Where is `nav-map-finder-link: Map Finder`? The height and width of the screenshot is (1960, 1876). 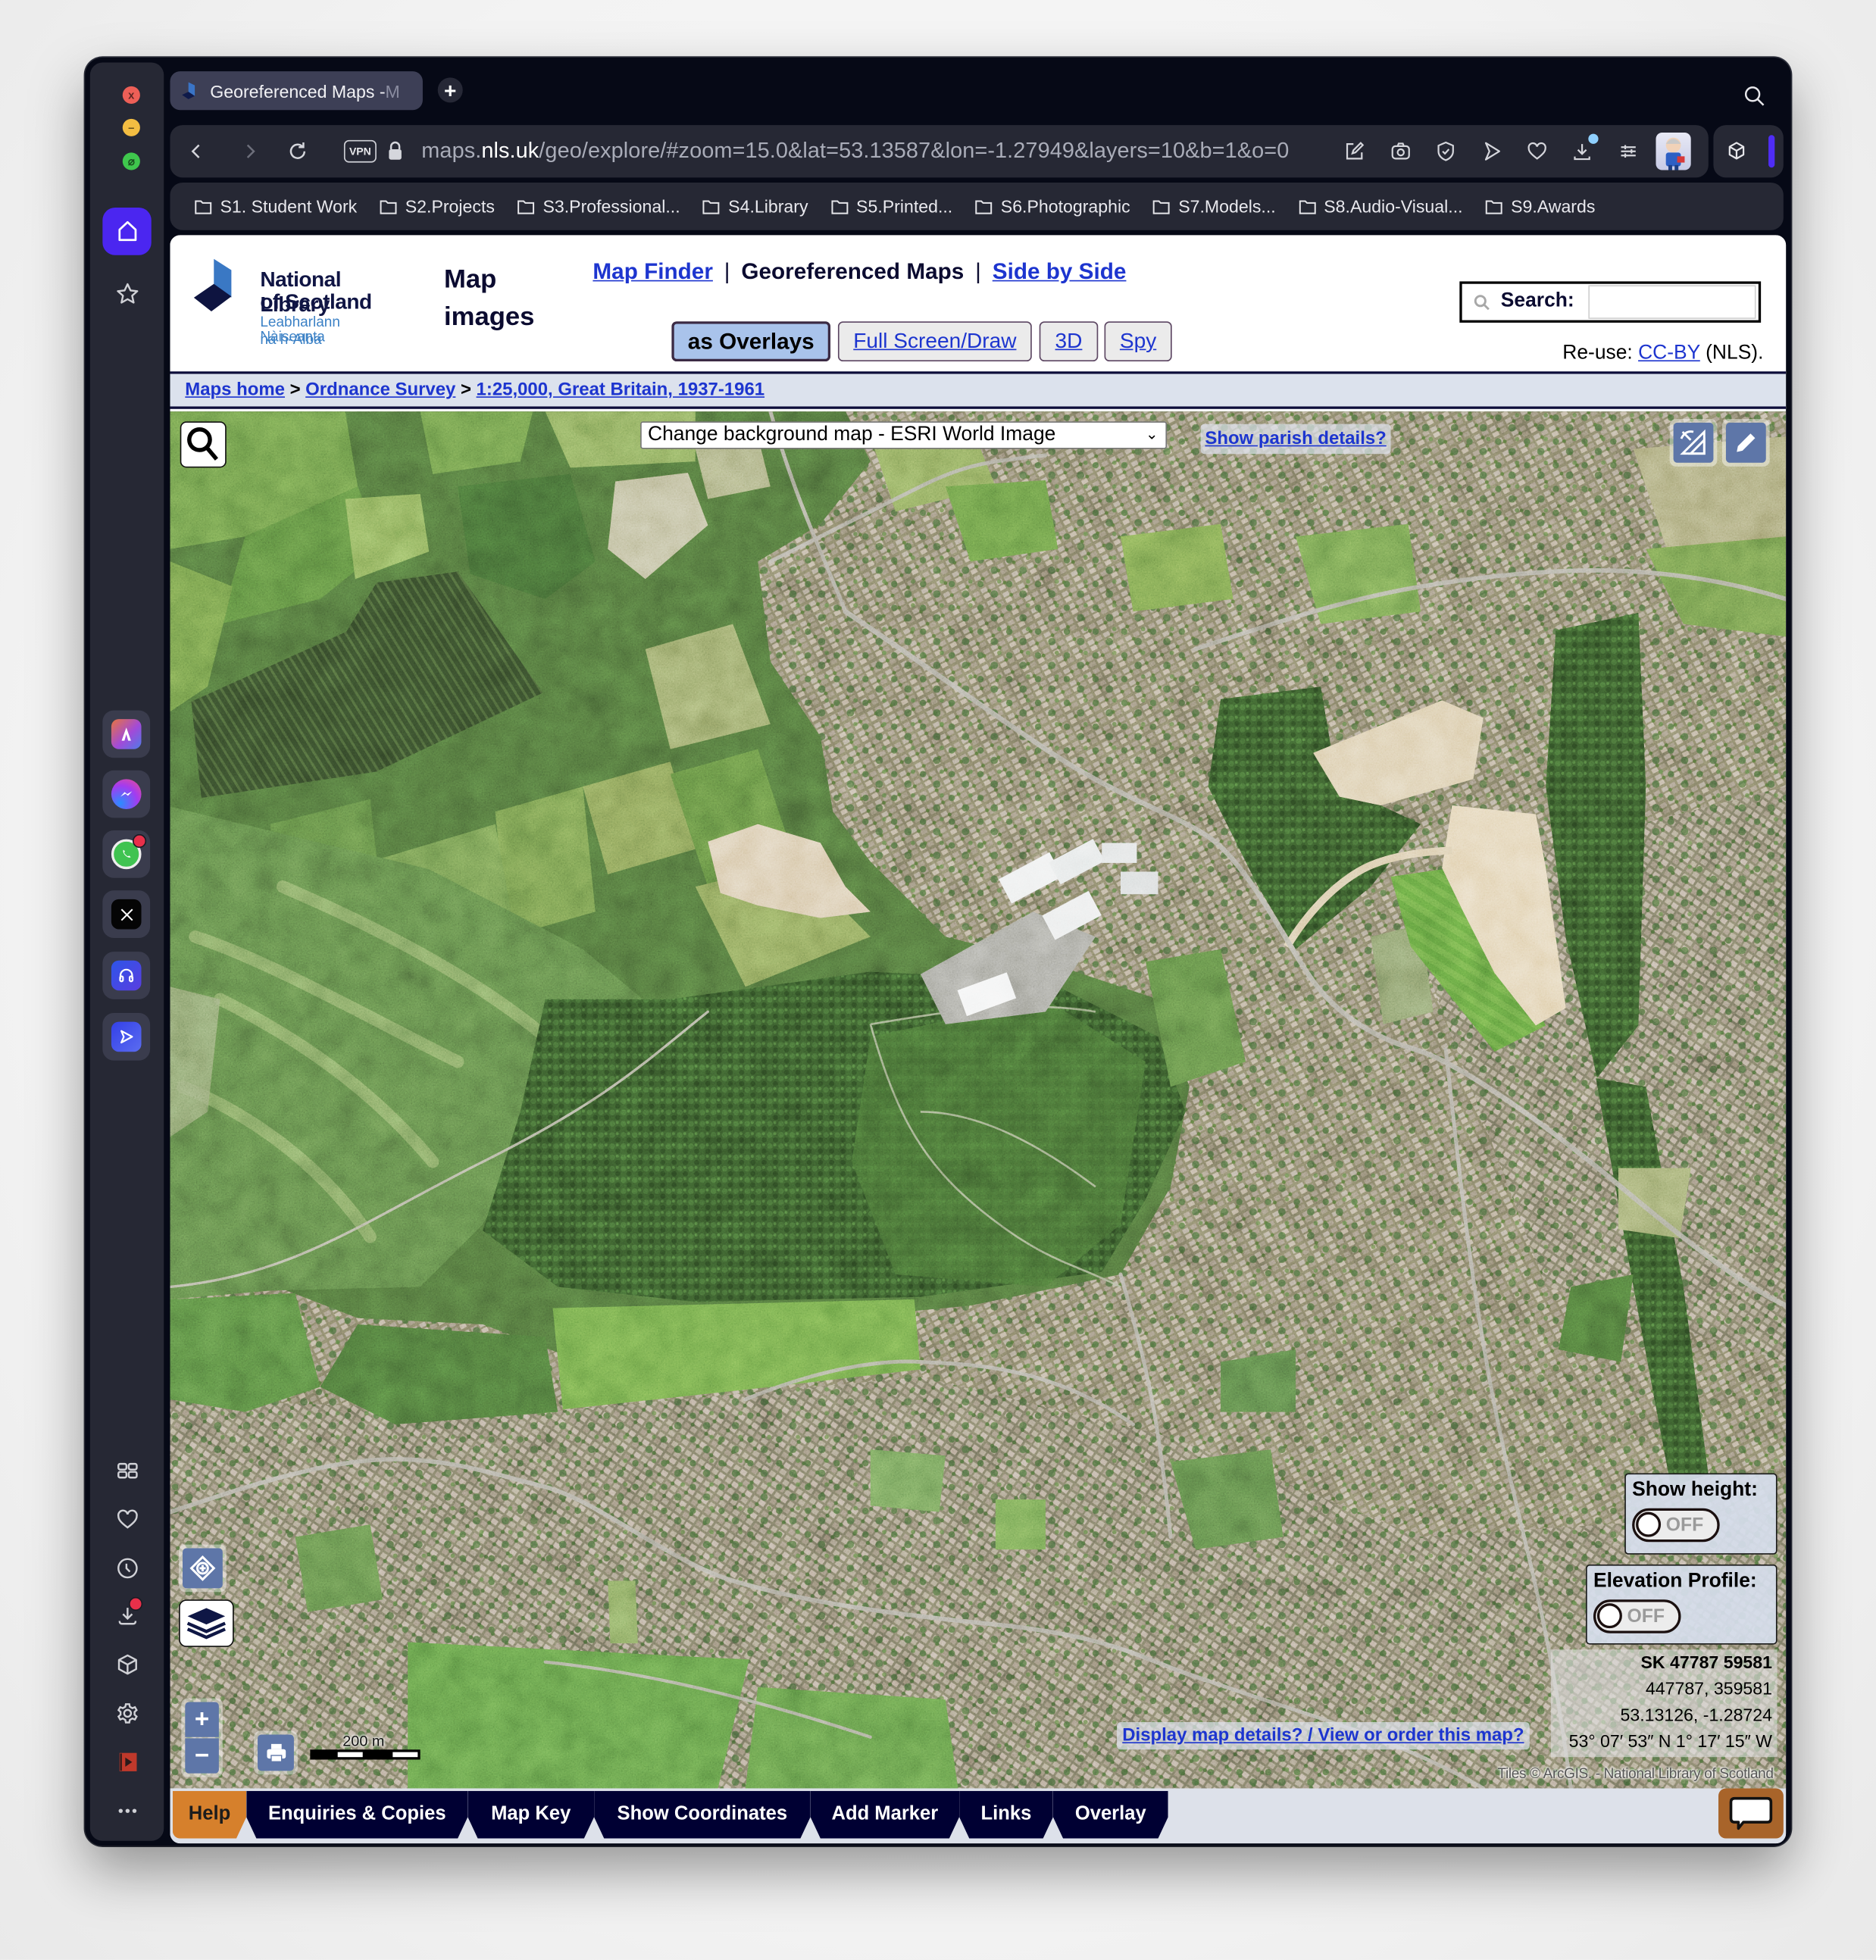 nav-map-finder-link: Map Finder is located at coordinates (652, 271).